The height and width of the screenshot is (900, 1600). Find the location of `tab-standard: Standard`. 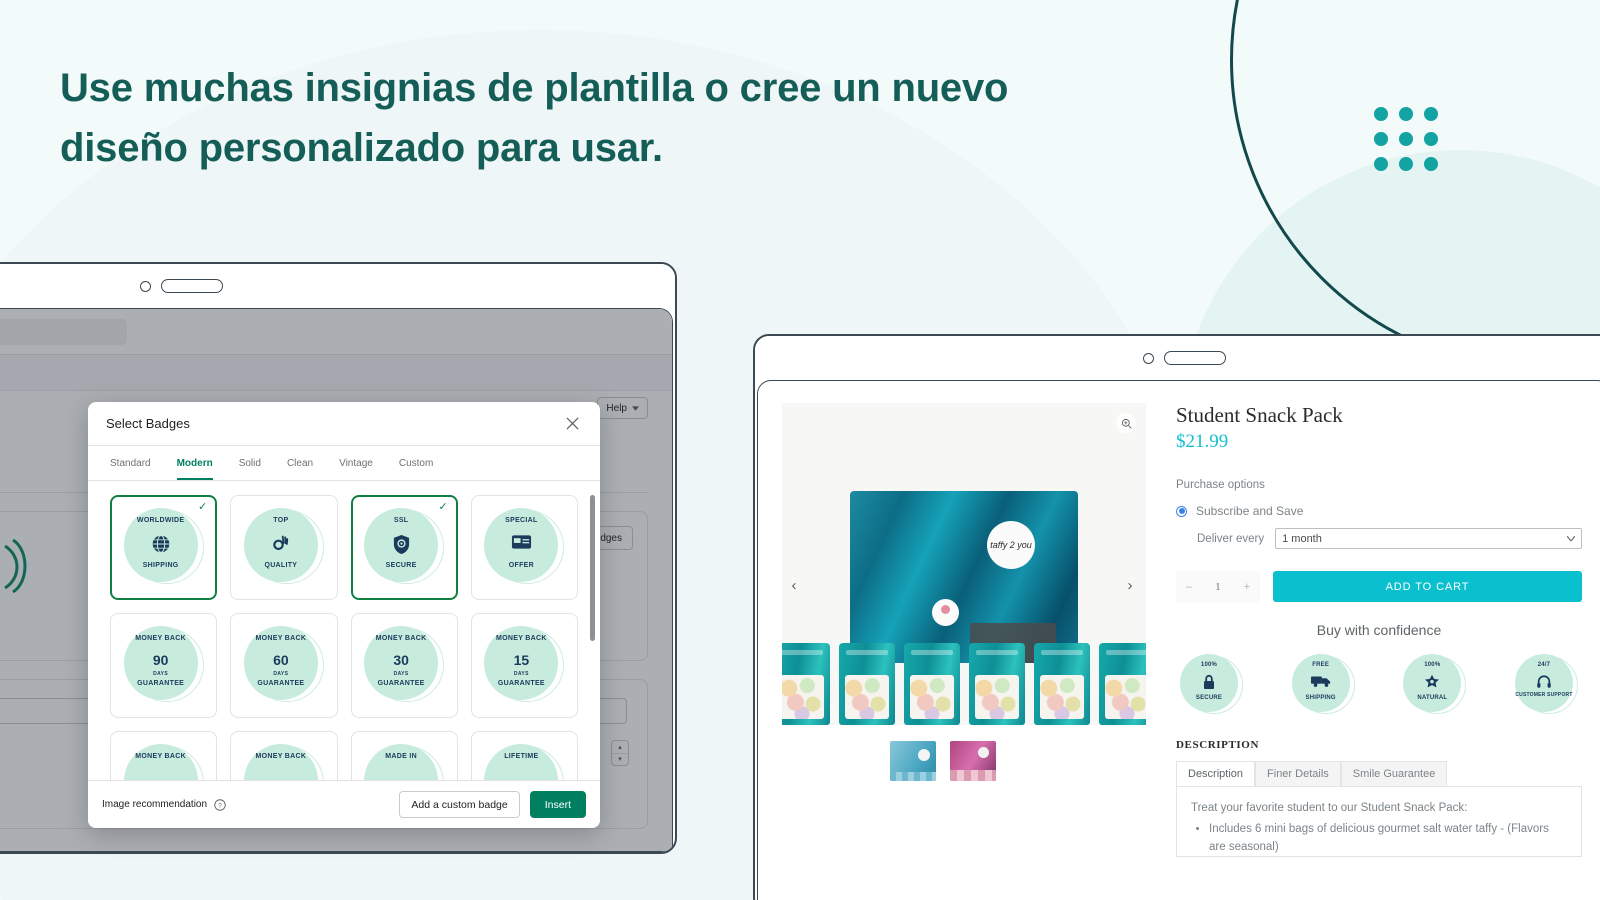

tab-standard: Standard is located at coordinates (130, 469).